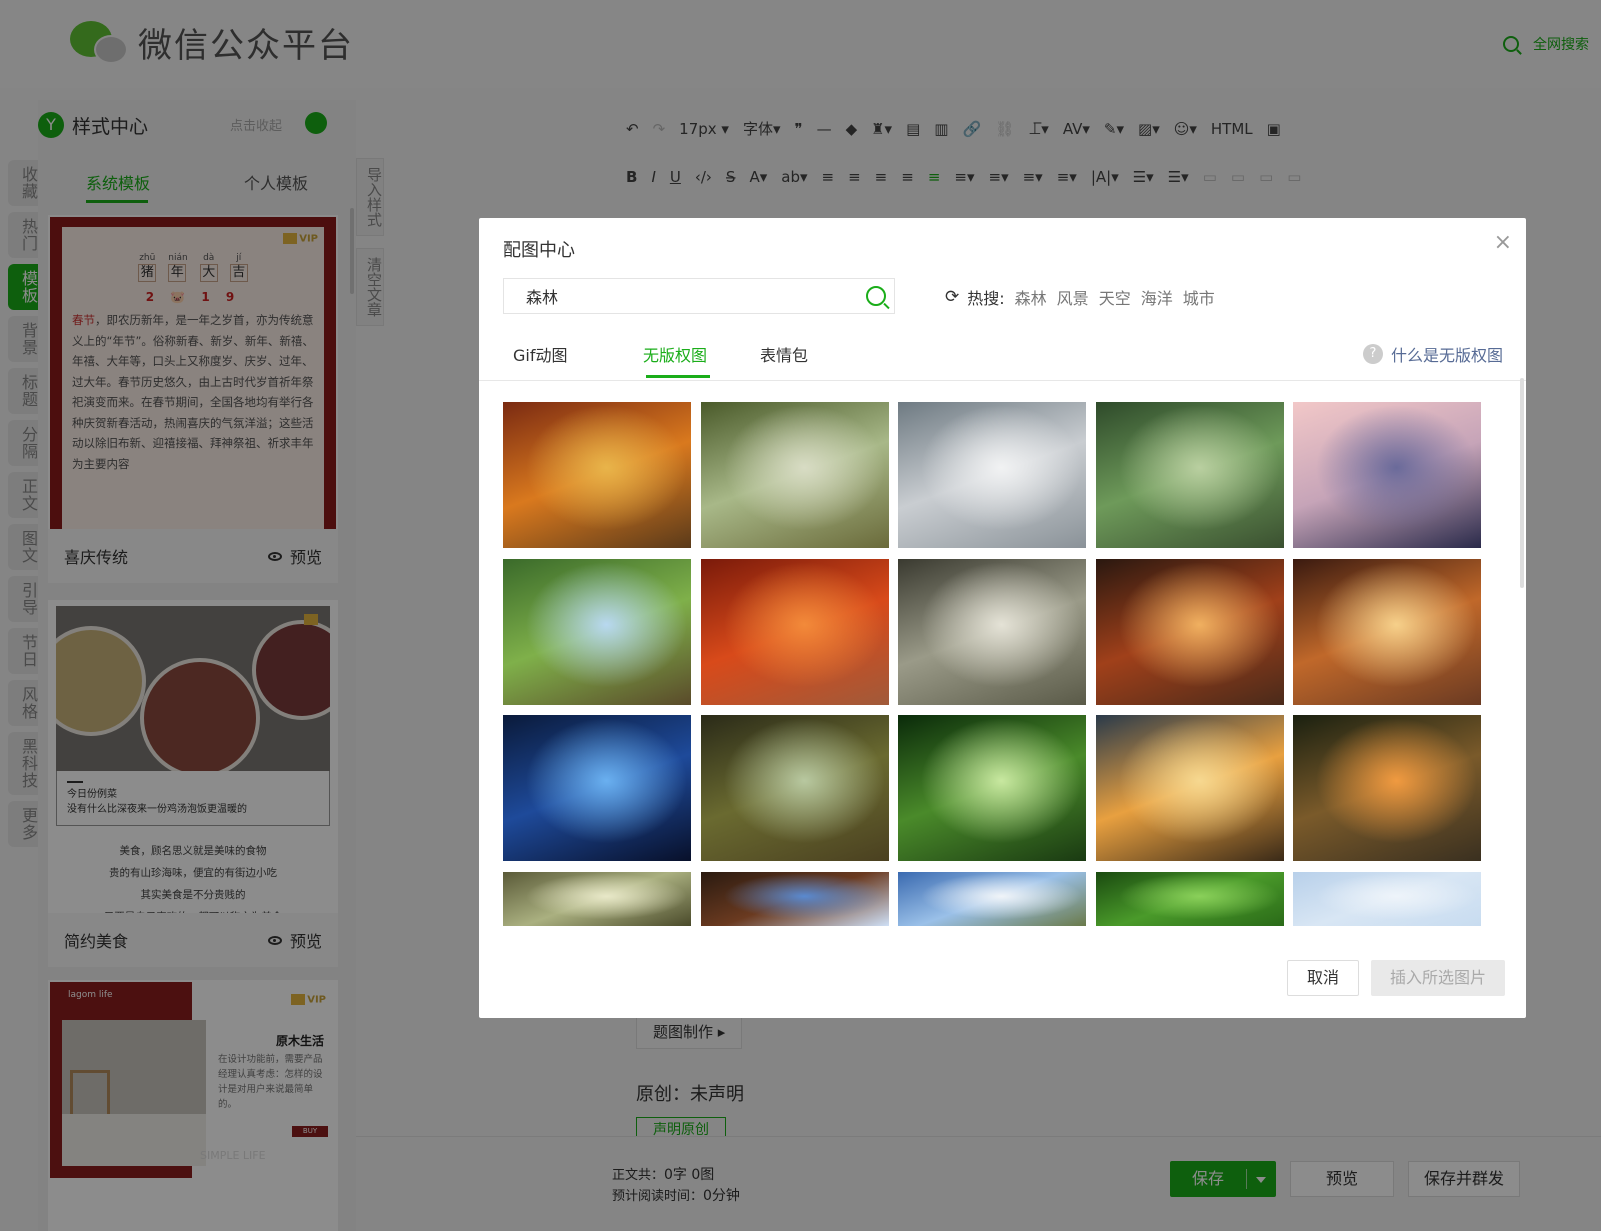 This screenshot has height=1231, width=1601. What do you see at coordinates (1372, 354) in the screenshot?
I see `question-icon: ?` at bounding box center [1372, 354].